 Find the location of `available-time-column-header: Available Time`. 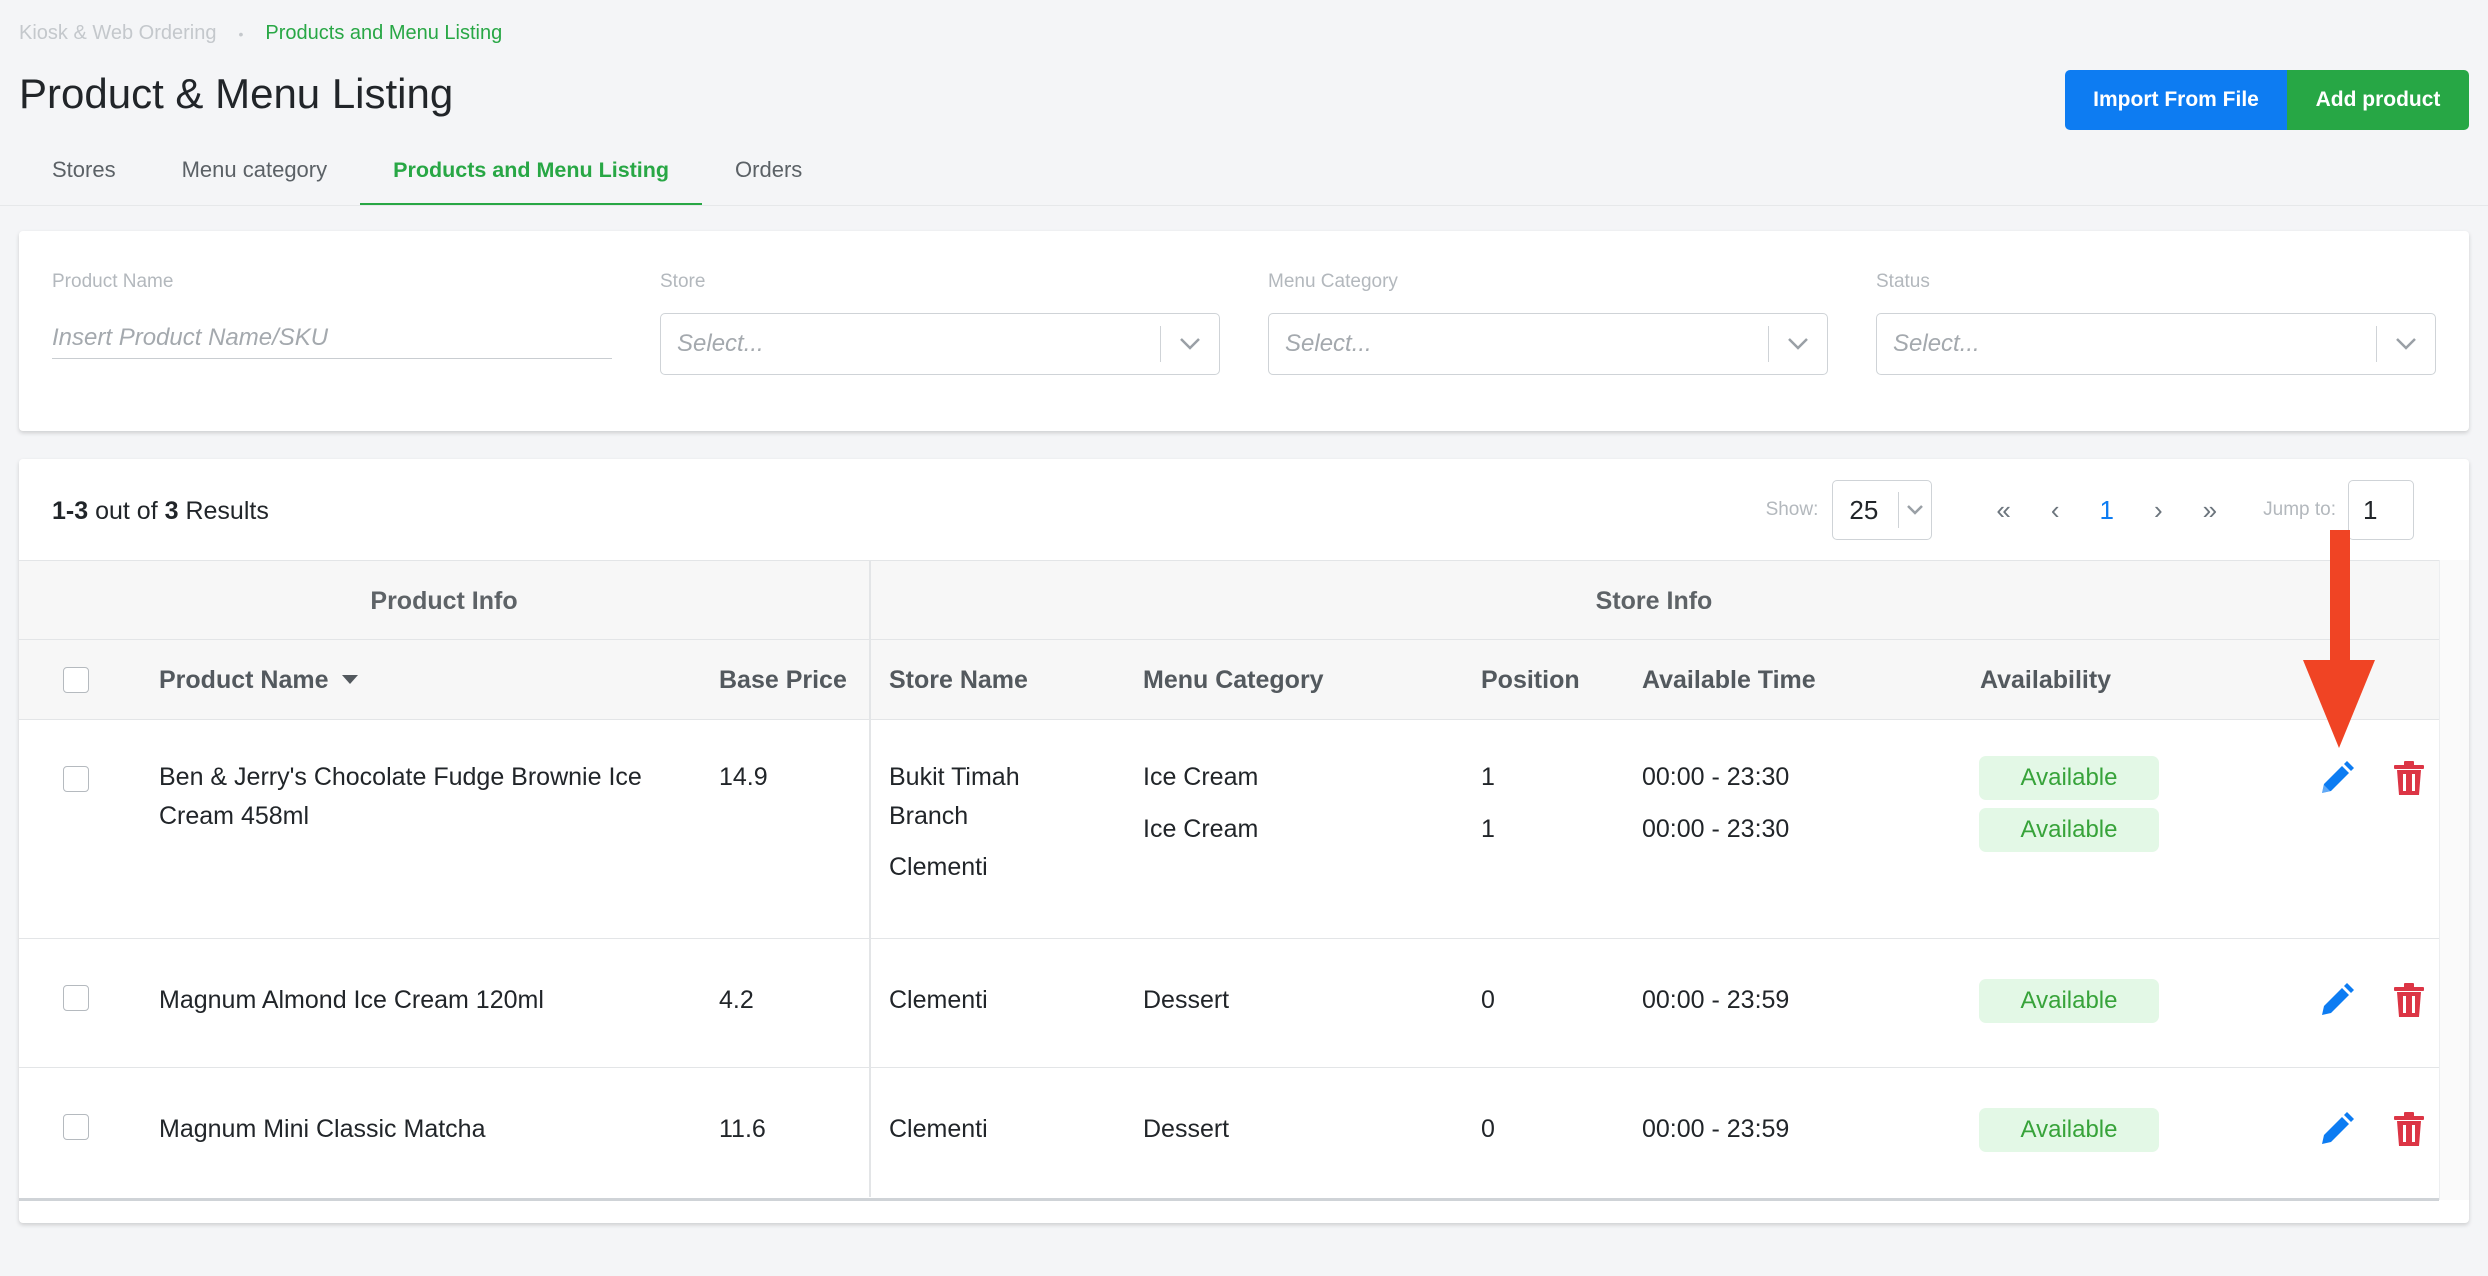

available-time-column-header: Available Time is located at coordinates (1729, 679).